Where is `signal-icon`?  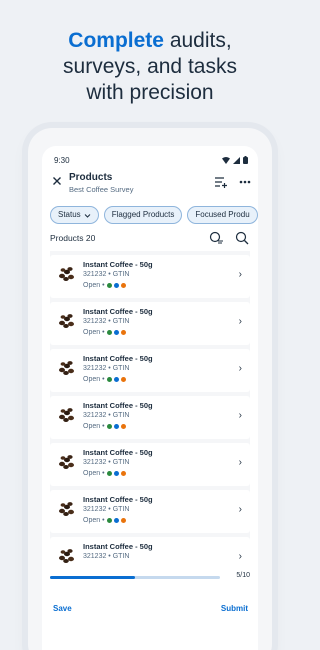 signal-icon is located at coordinates (236, 160).